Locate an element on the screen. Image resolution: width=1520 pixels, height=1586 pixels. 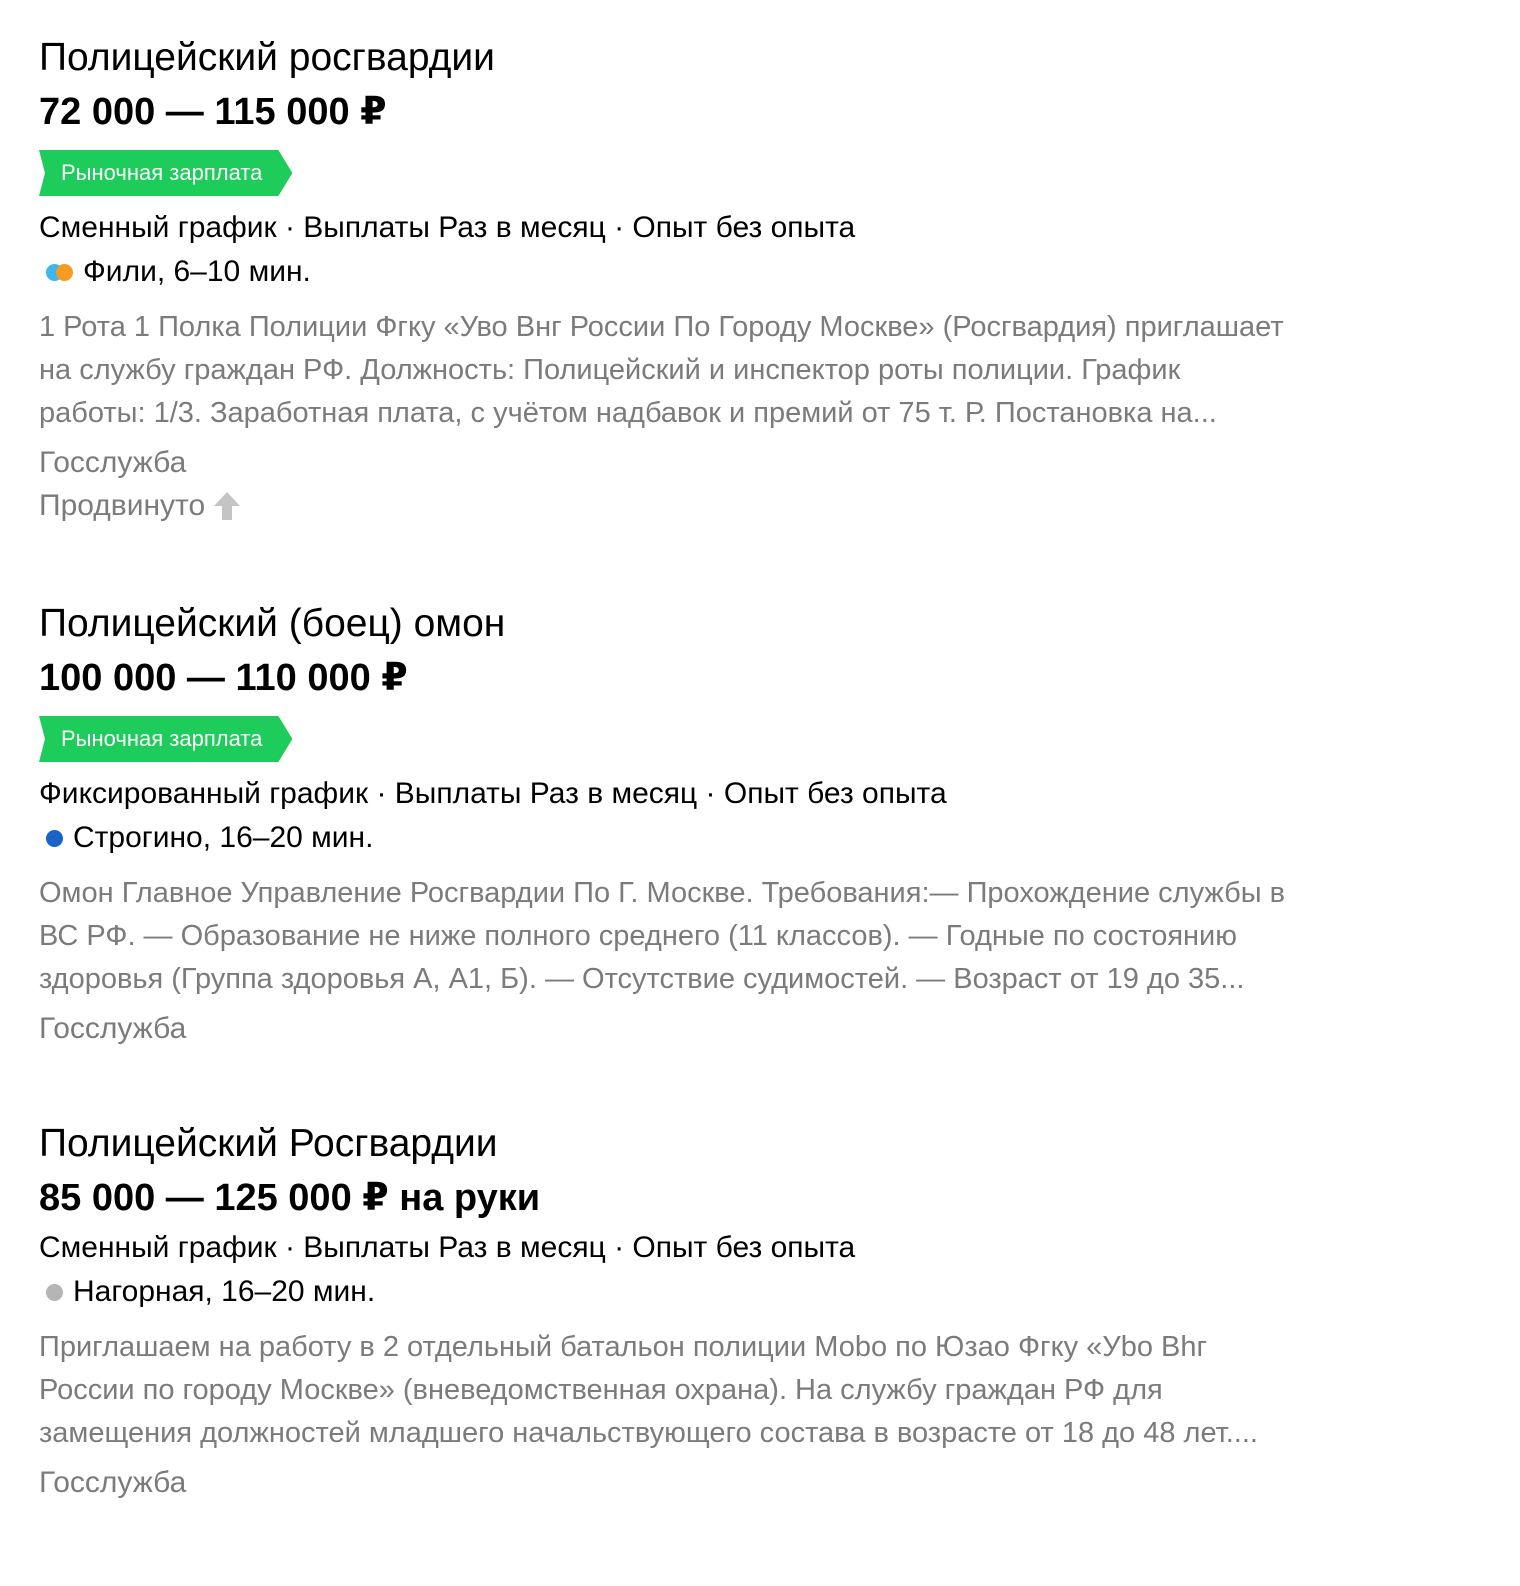
vacancy-title: Полицейский росгвардии is located at coordinates (759, 58).